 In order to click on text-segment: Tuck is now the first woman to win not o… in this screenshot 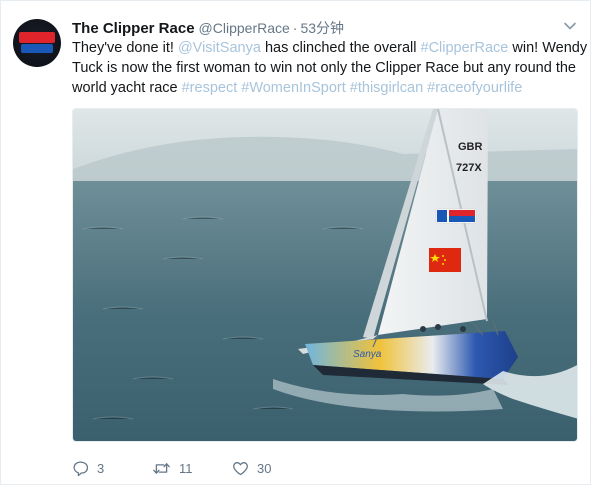, I will do `click(324, 68)`.